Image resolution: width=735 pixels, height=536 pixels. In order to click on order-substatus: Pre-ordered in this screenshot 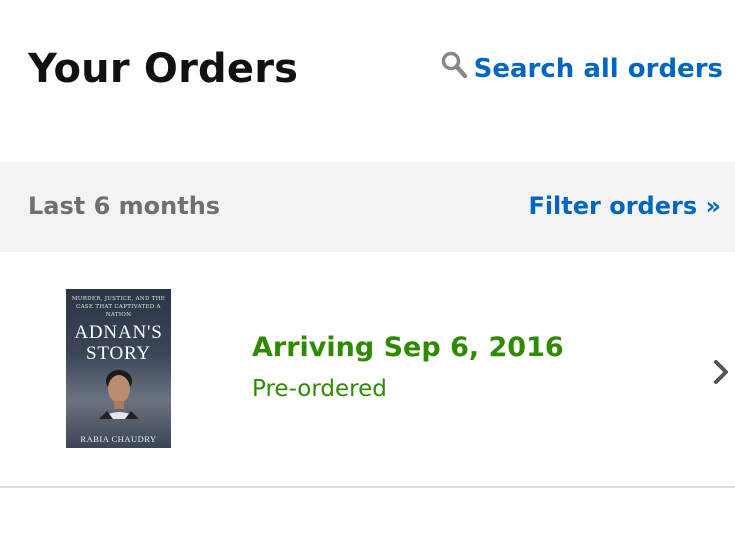, I will do `click(319, 389)`.